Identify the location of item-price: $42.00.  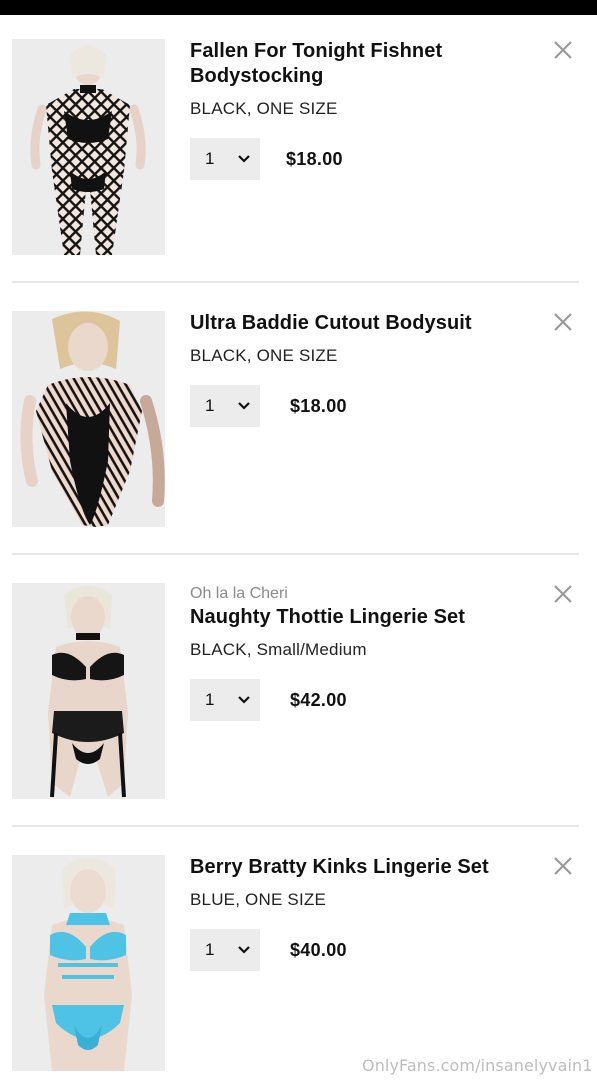
(318, 699).